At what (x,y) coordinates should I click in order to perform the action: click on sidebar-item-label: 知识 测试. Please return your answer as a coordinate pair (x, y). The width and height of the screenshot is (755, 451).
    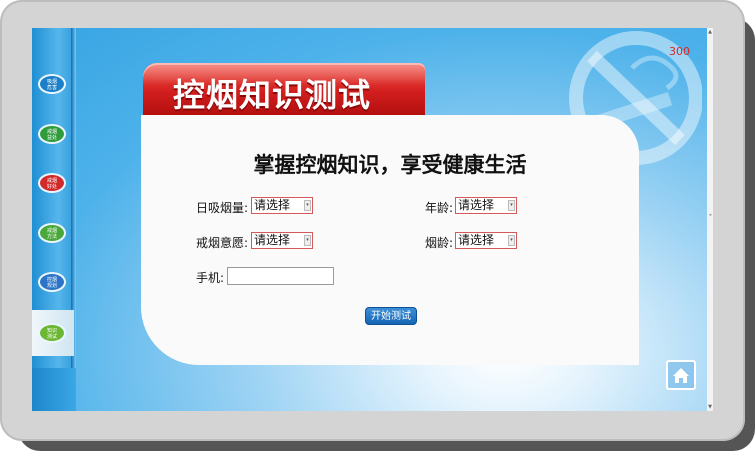
    Looking at the image, I should click on (51, 334).